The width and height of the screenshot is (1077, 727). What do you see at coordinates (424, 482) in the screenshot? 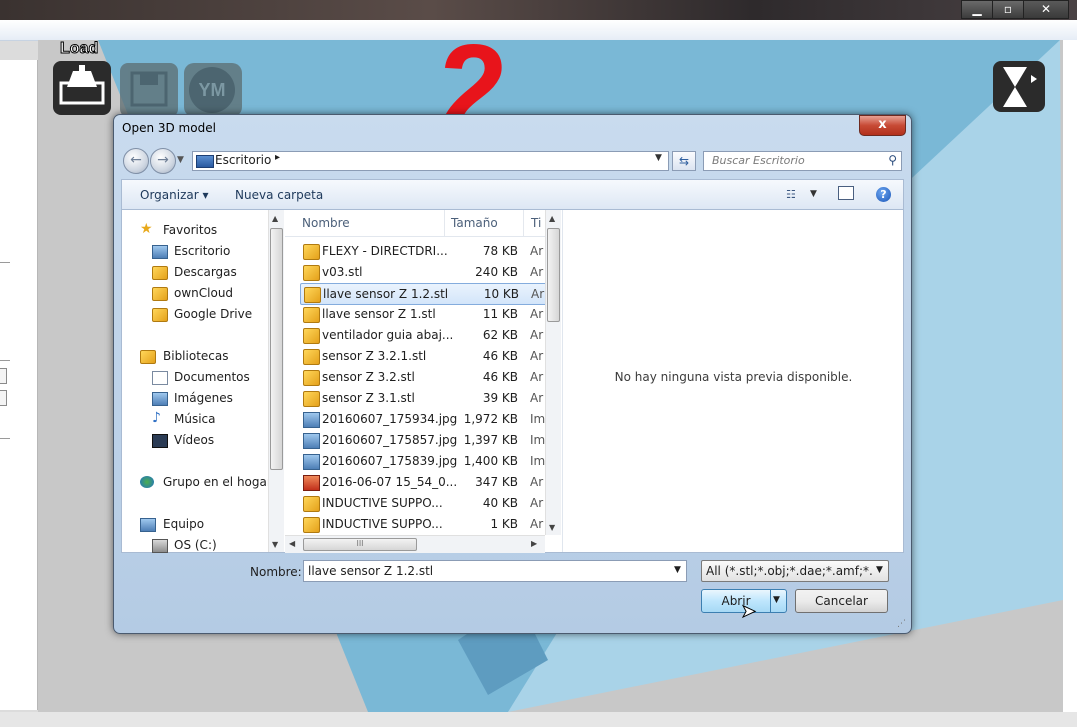
I see `file-row: 2016-06-07 15_54_0... 347 KB Ar` at bounding box center [424, 482].